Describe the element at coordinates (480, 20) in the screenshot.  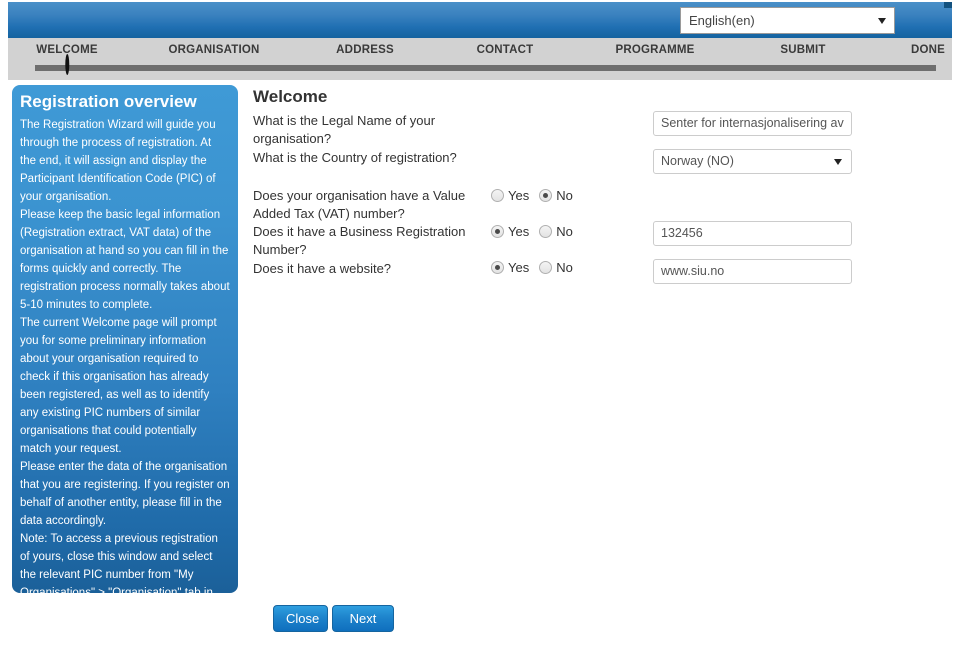
I see `app-header-bar: English(en)` at that location.